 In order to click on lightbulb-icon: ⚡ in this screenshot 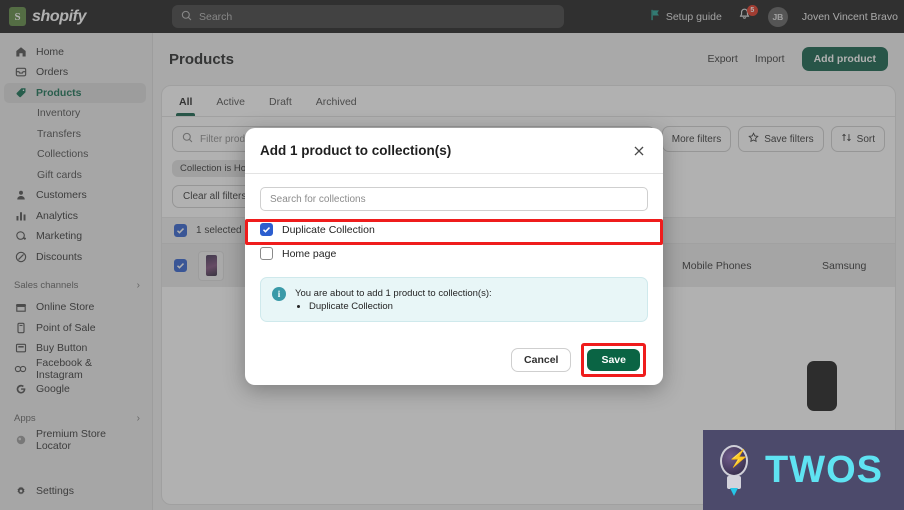, I will do `click(734, 470)`.